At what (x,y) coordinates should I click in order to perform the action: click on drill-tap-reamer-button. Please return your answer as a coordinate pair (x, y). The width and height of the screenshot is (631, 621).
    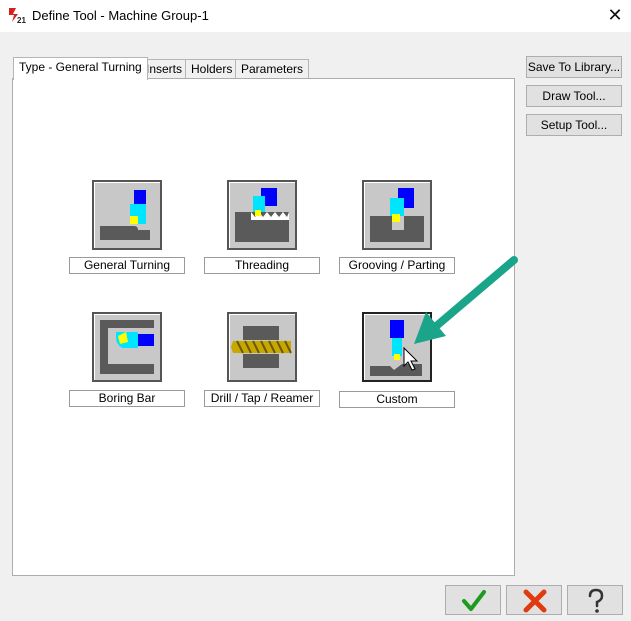
    Looking at the image, I should click on (262, 347).